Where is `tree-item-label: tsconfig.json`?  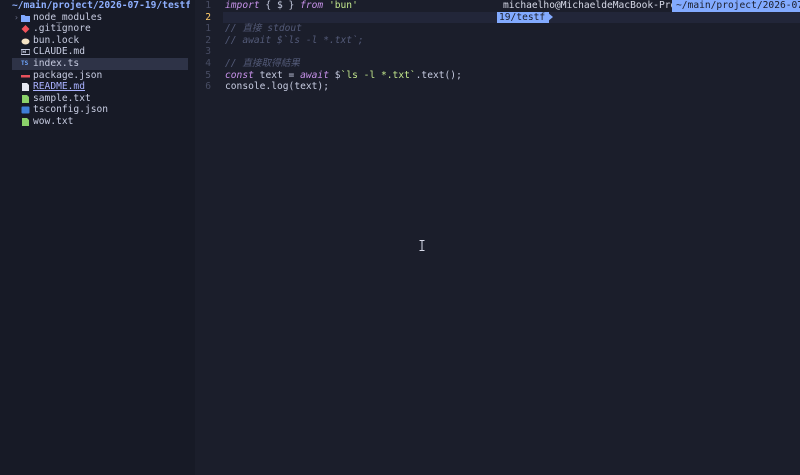
tree-item-label: tsconfig.json is located at coordinates (71, 110).